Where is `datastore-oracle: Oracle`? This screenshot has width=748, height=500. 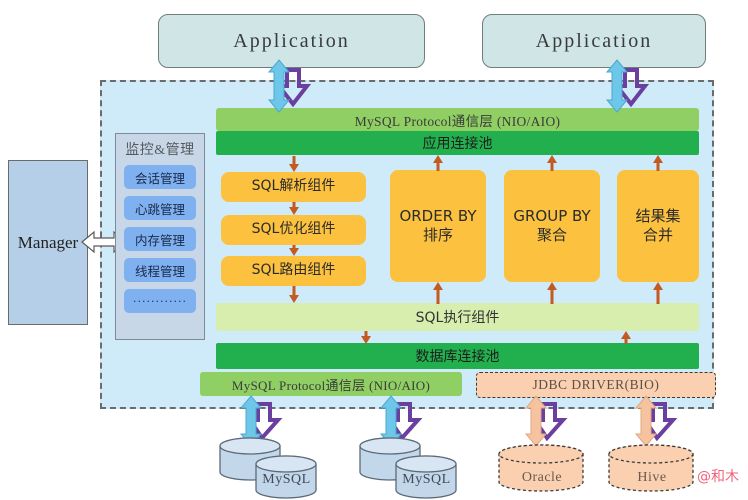 datastore-oracle: Oracle is located at coordinates (542, 471).